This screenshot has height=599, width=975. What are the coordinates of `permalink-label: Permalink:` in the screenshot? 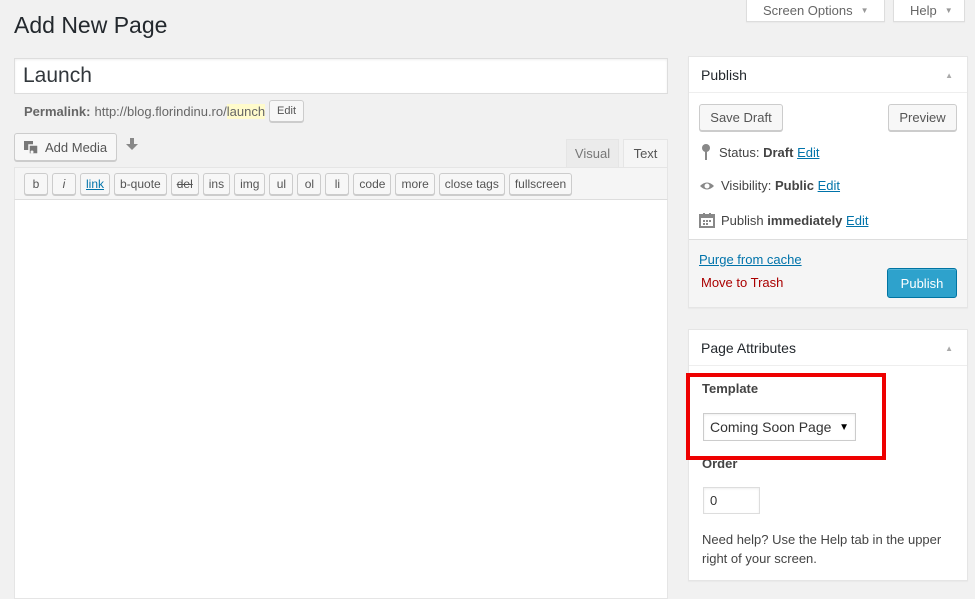 It's located at (57, 111).